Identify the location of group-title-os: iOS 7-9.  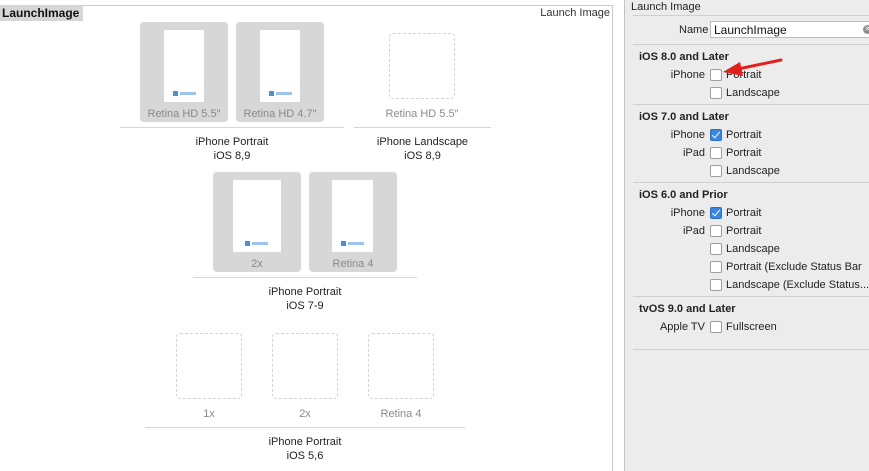
(305, 306).